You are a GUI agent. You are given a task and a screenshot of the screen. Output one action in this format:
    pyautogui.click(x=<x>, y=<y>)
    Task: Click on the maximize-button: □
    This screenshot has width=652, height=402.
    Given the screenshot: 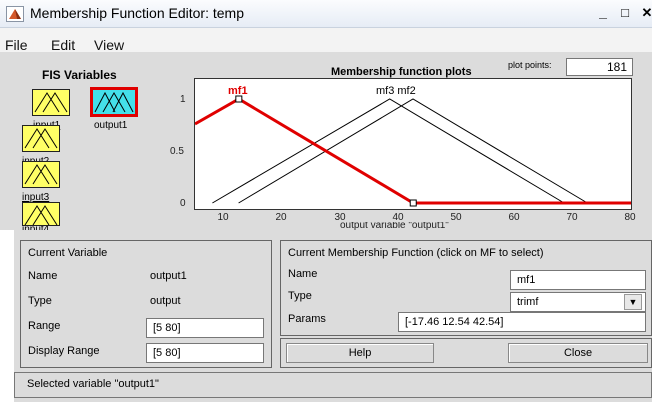 What is the action you would take?
    pyautogui.click(x=625, y=13)
    